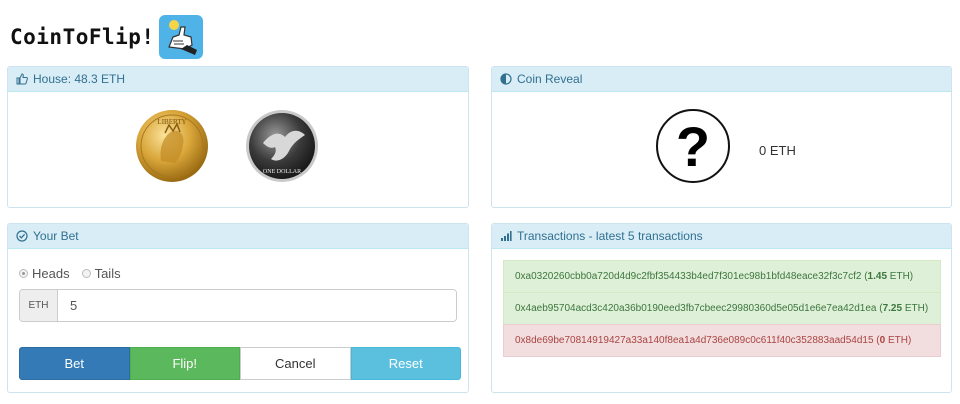  What do you see at coordinates (721, 236) in the screenshot?
I see `transactions-heading: Transactions - latest 5 transactions` at bounding box center [721, 236].